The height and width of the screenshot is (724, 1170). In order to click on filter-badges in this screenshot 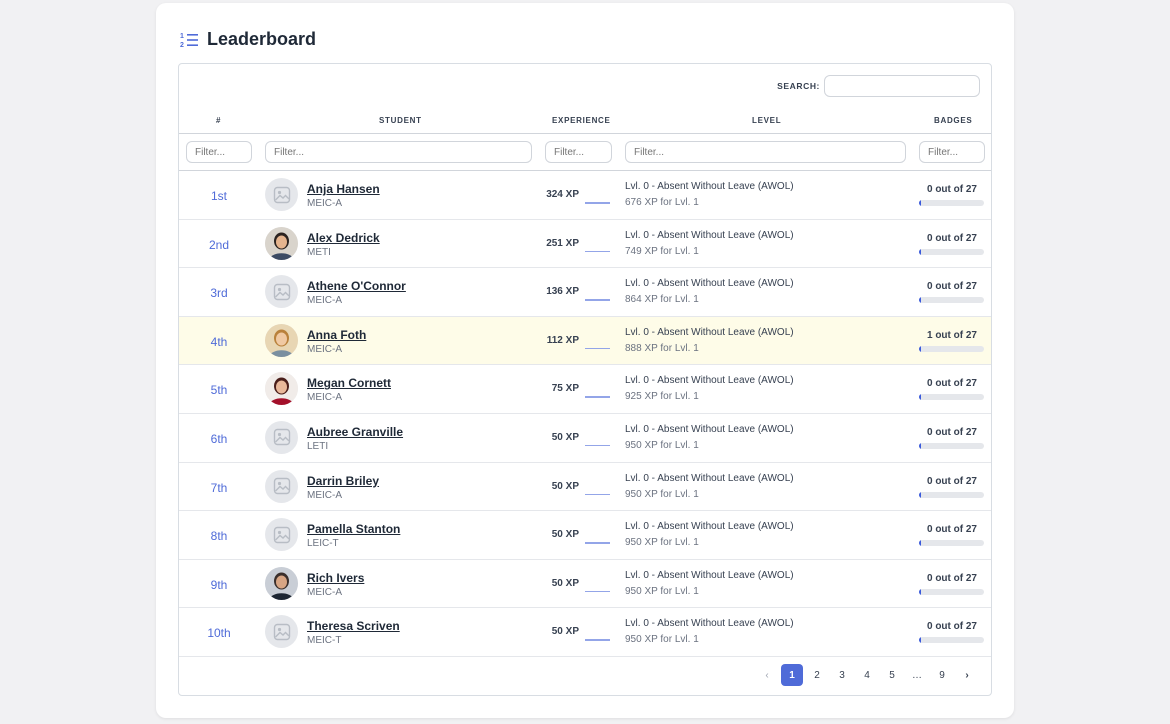, I will do `click(952, 152)`.